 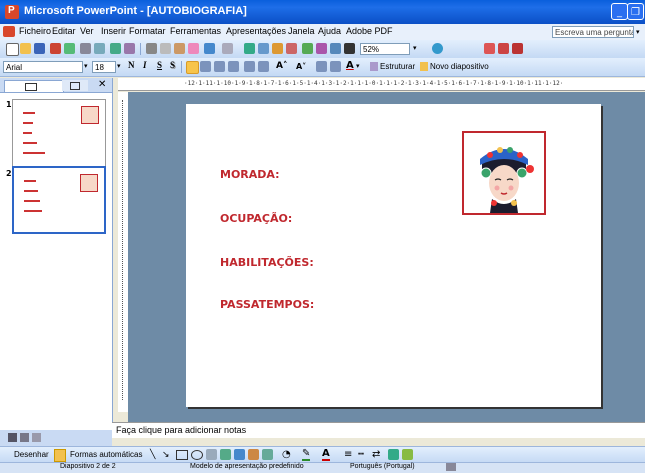 What do you see at coordinates (12, 437) in the screenshot?
I see `normal-view-icon` at bounding box center [12, 437].